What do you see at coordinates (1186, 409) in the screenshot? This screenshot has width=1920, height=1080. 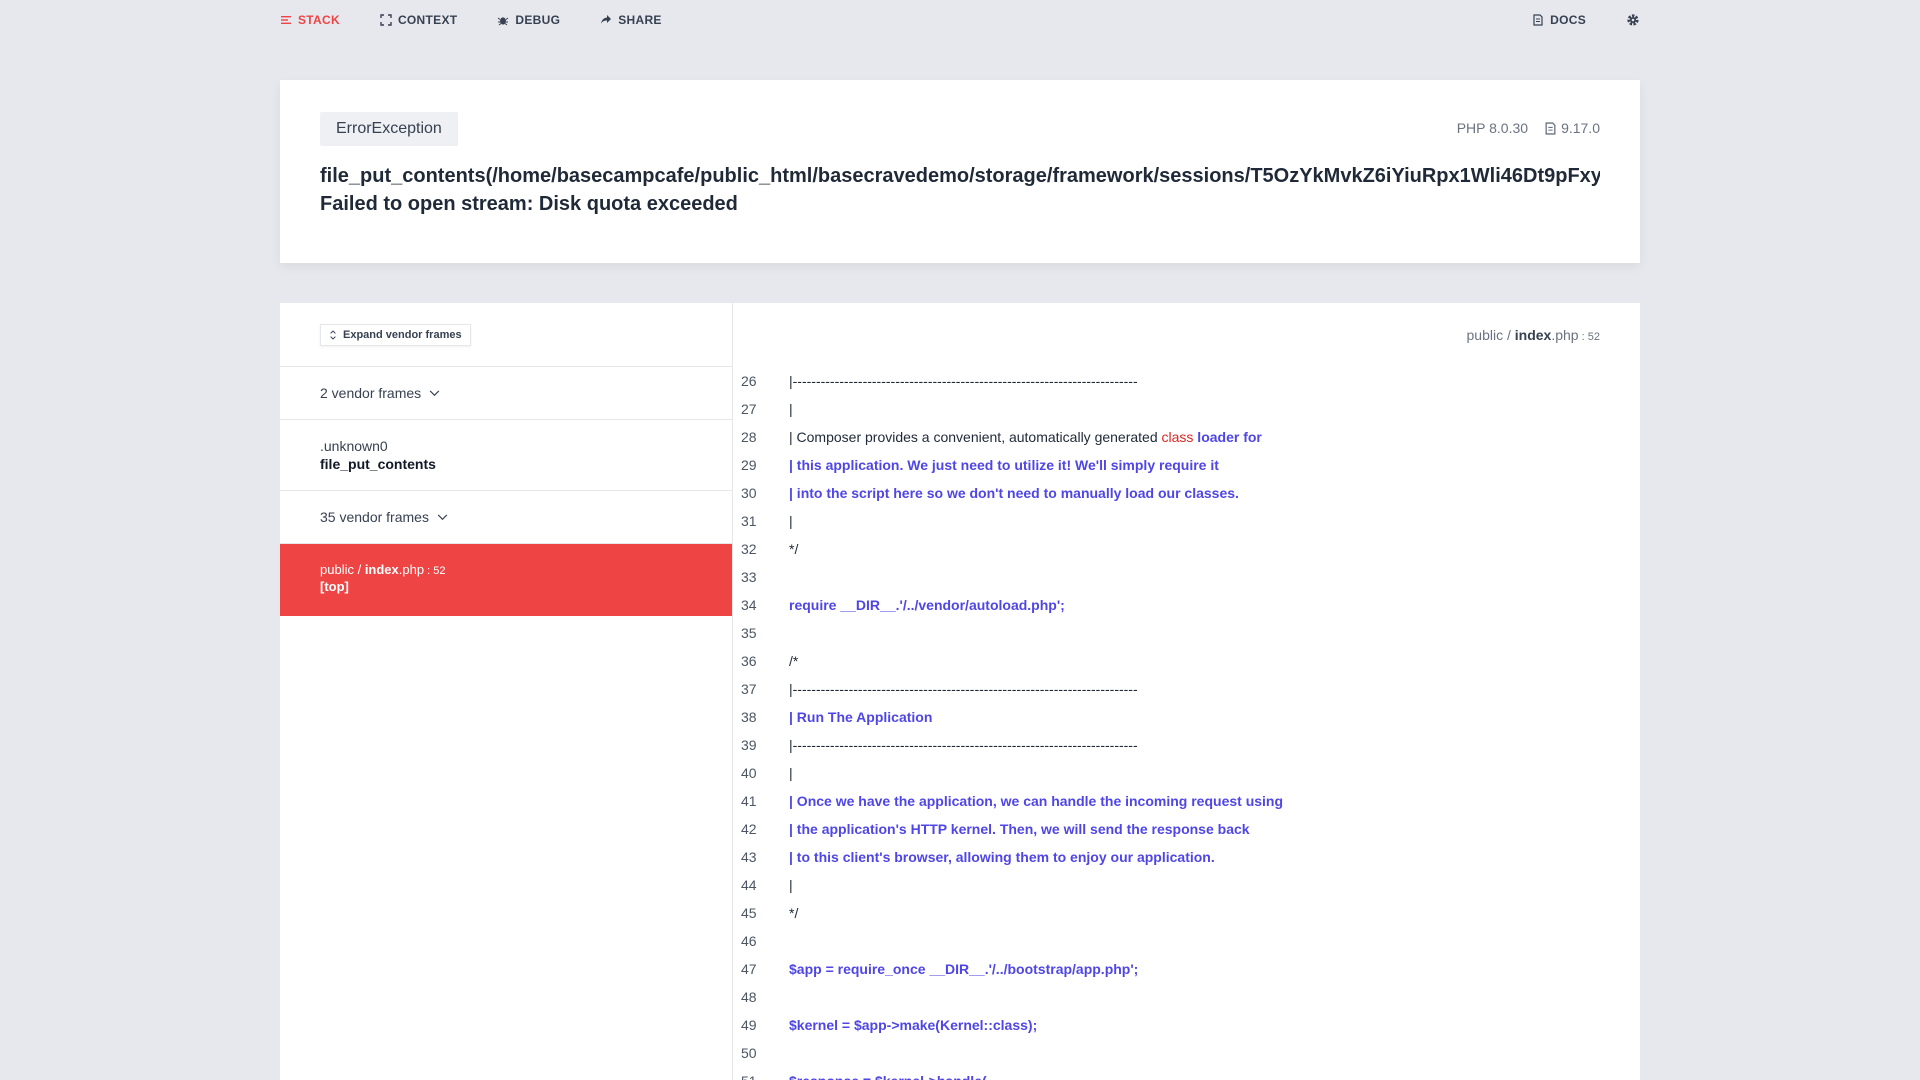 I see `code-line: 27 |` at bounding box center [1186, 409].